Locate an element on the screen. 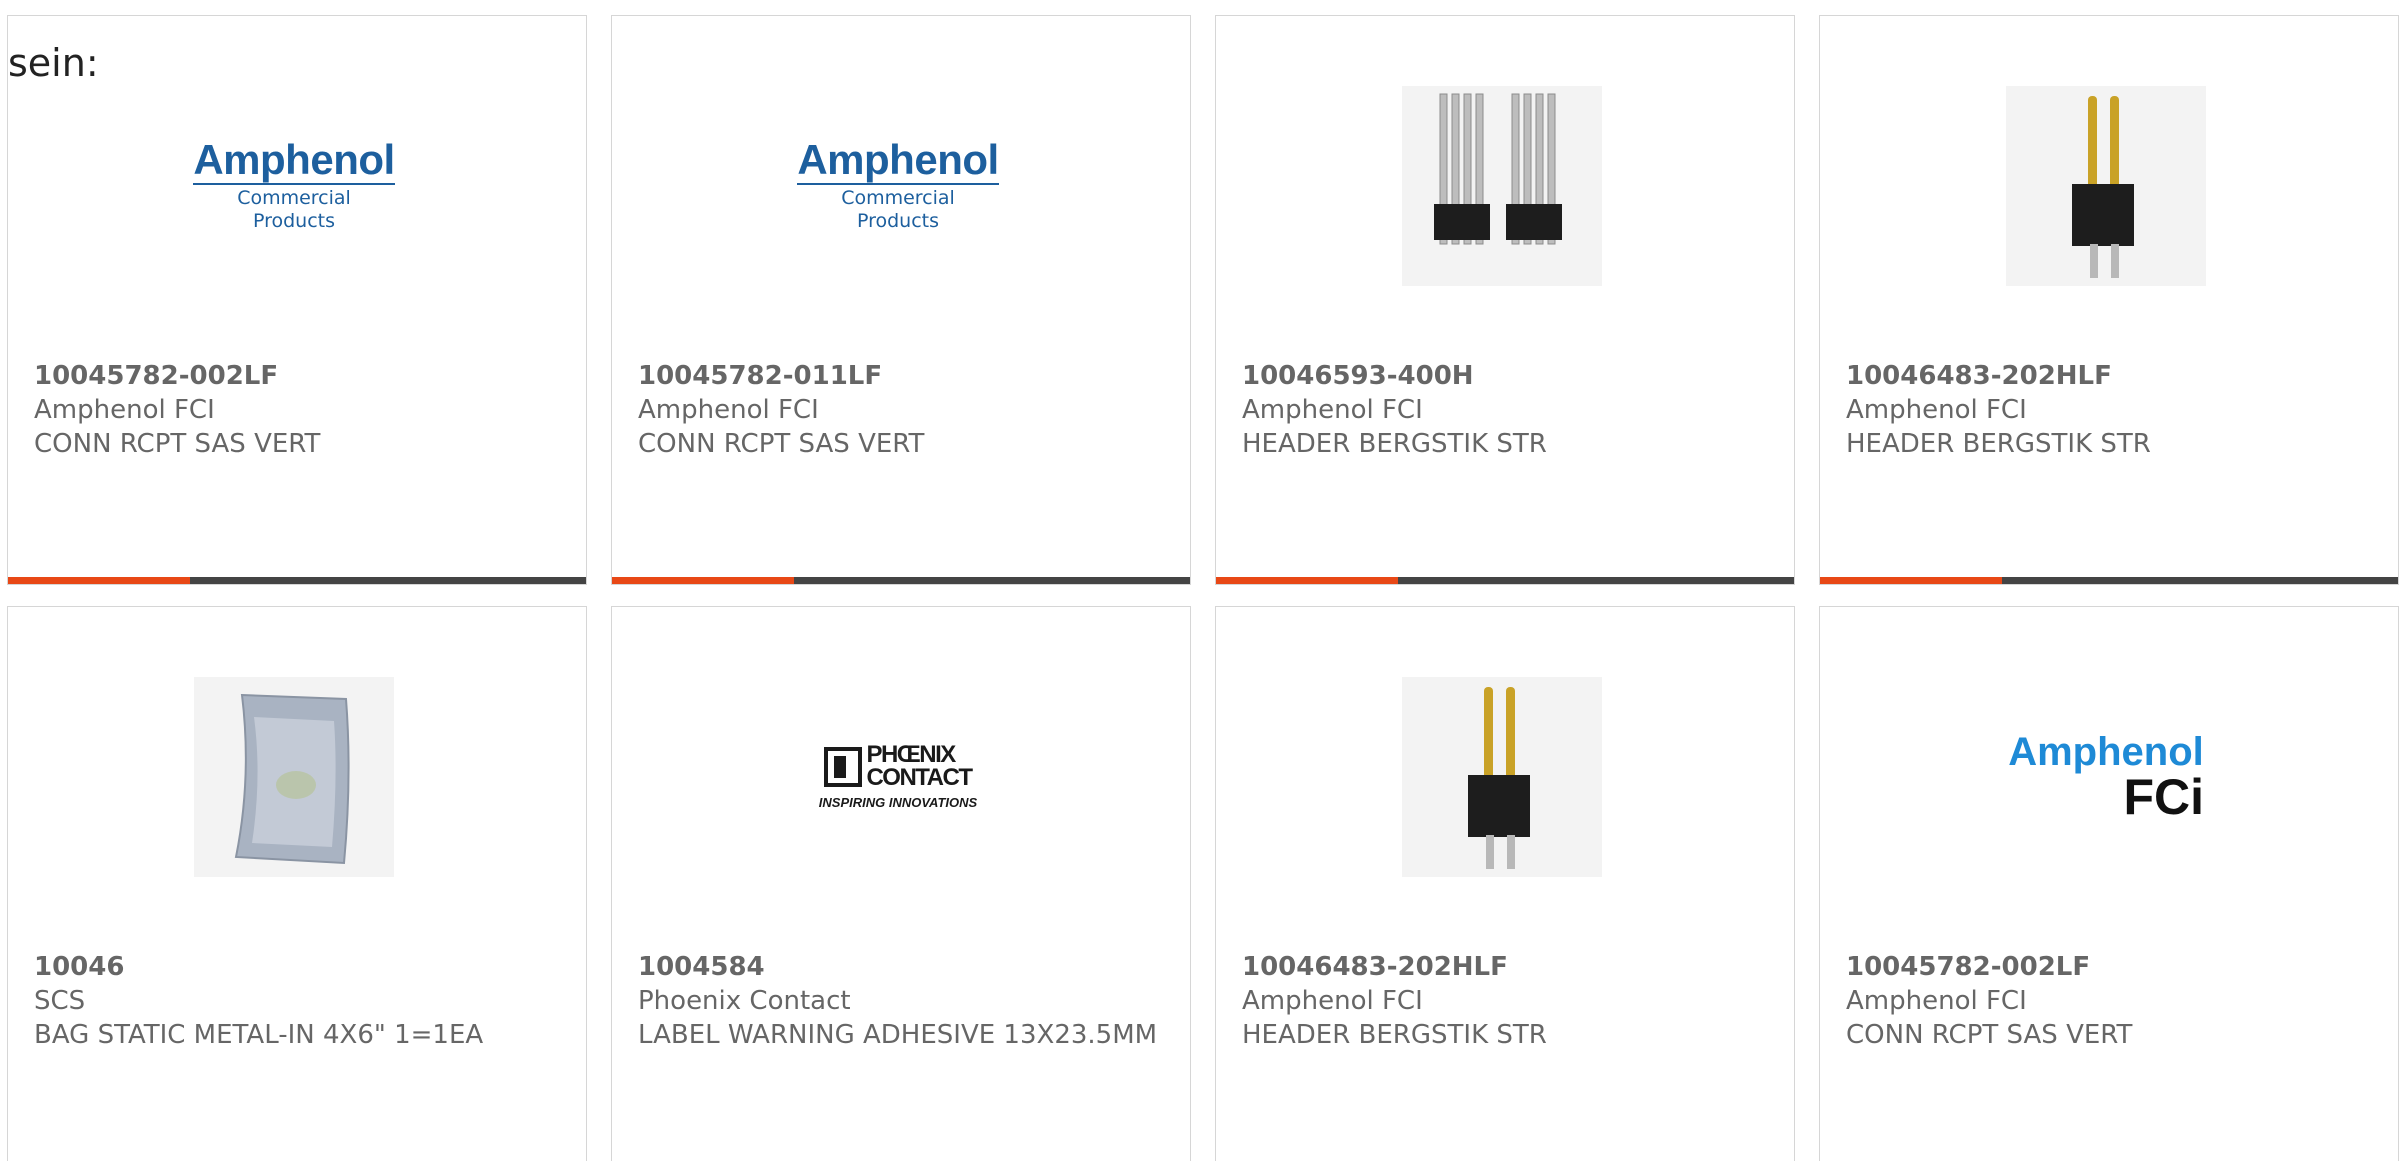 The width and height of the screenshot is (2400, 1161). product-info: 10046 SCS BAG STATIC METAL-IN 4X6" 1=1EA is located at coordinates (300, 1001).